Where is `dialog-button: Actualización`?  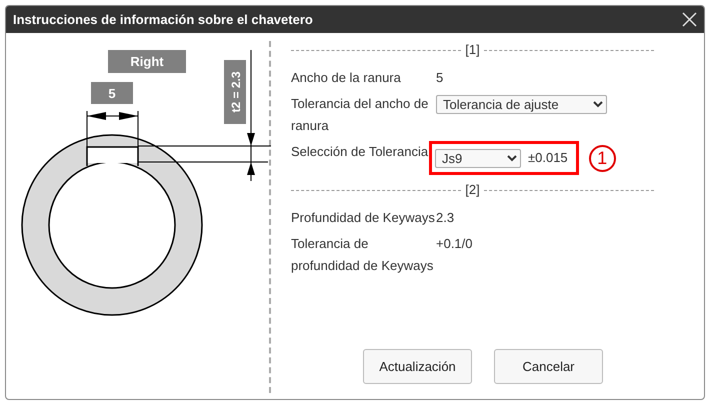 dialog-button: Actualización is located at coordinates (417, 366).